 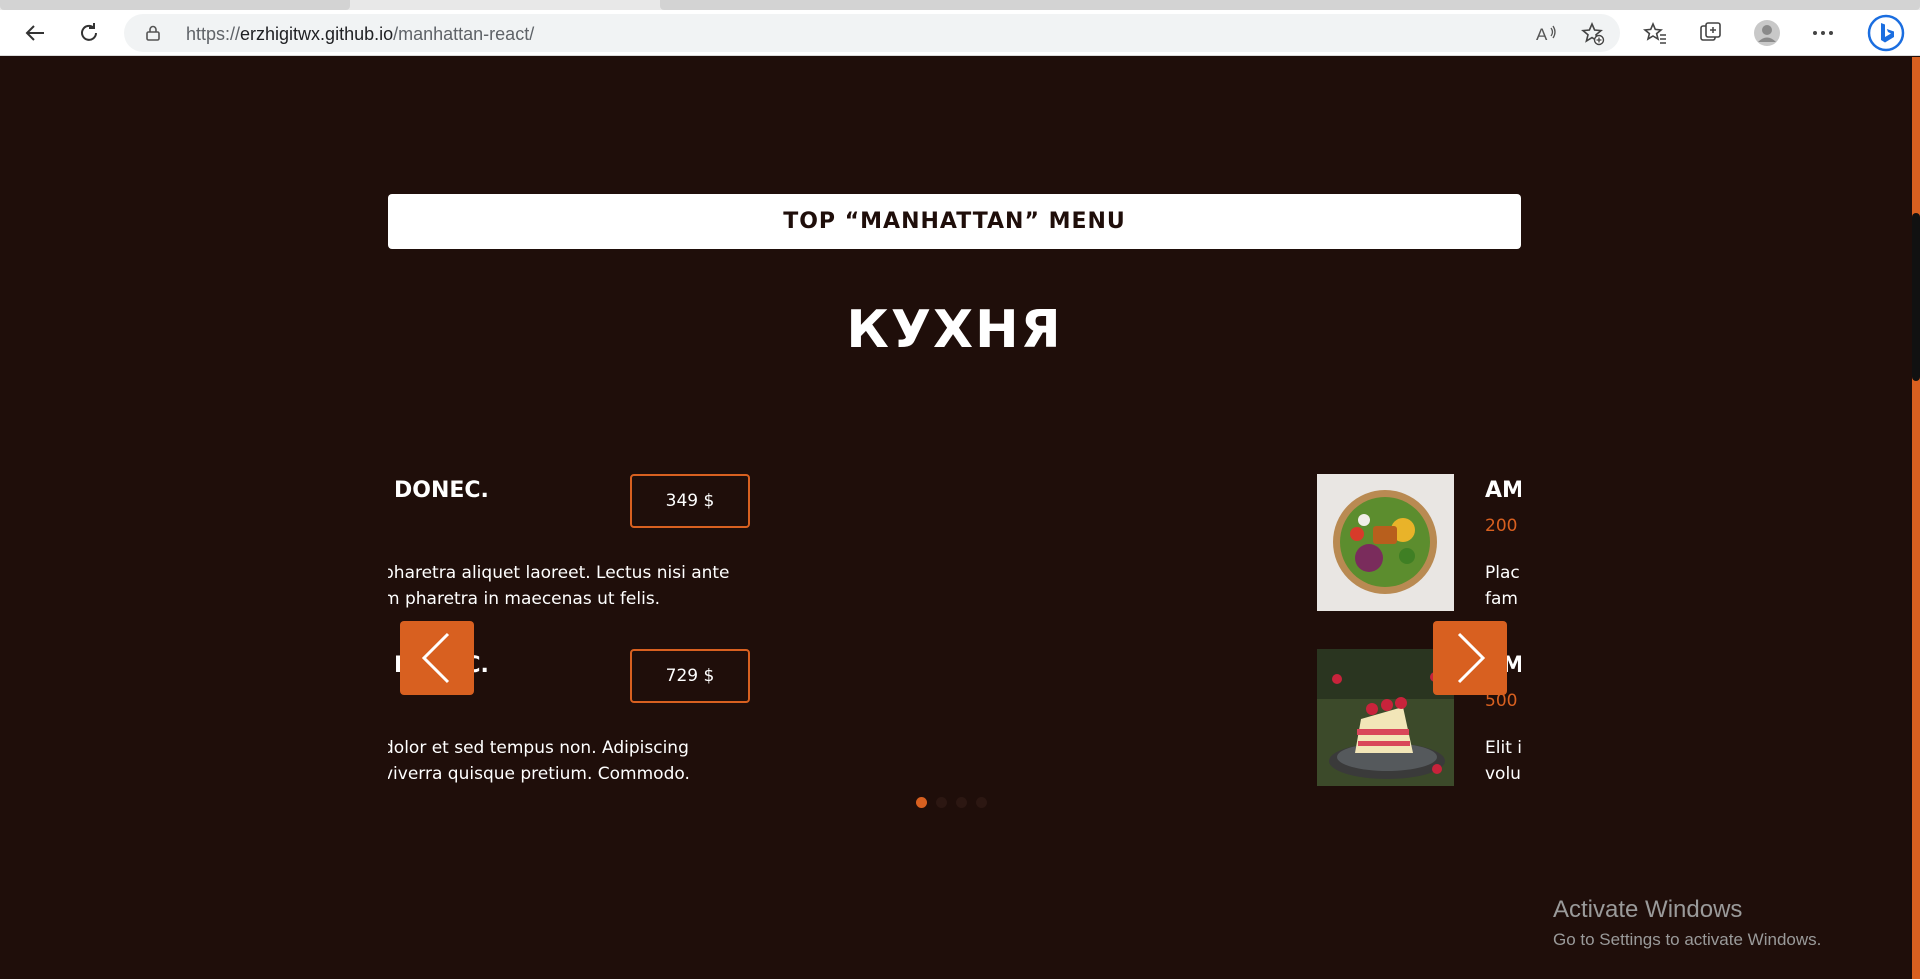 I want to click on item-description-line: m pharetra in maecenas ut felis., so click(x=524, y=599).